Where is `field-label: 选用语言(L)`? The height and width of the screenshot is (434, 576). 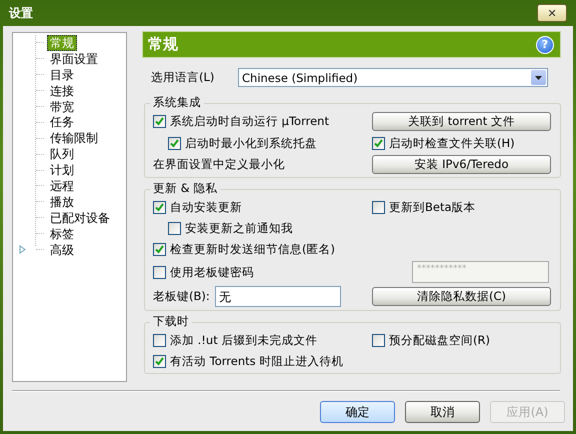
field-label: 选用语言(L) is located at coordinates (183, 77).